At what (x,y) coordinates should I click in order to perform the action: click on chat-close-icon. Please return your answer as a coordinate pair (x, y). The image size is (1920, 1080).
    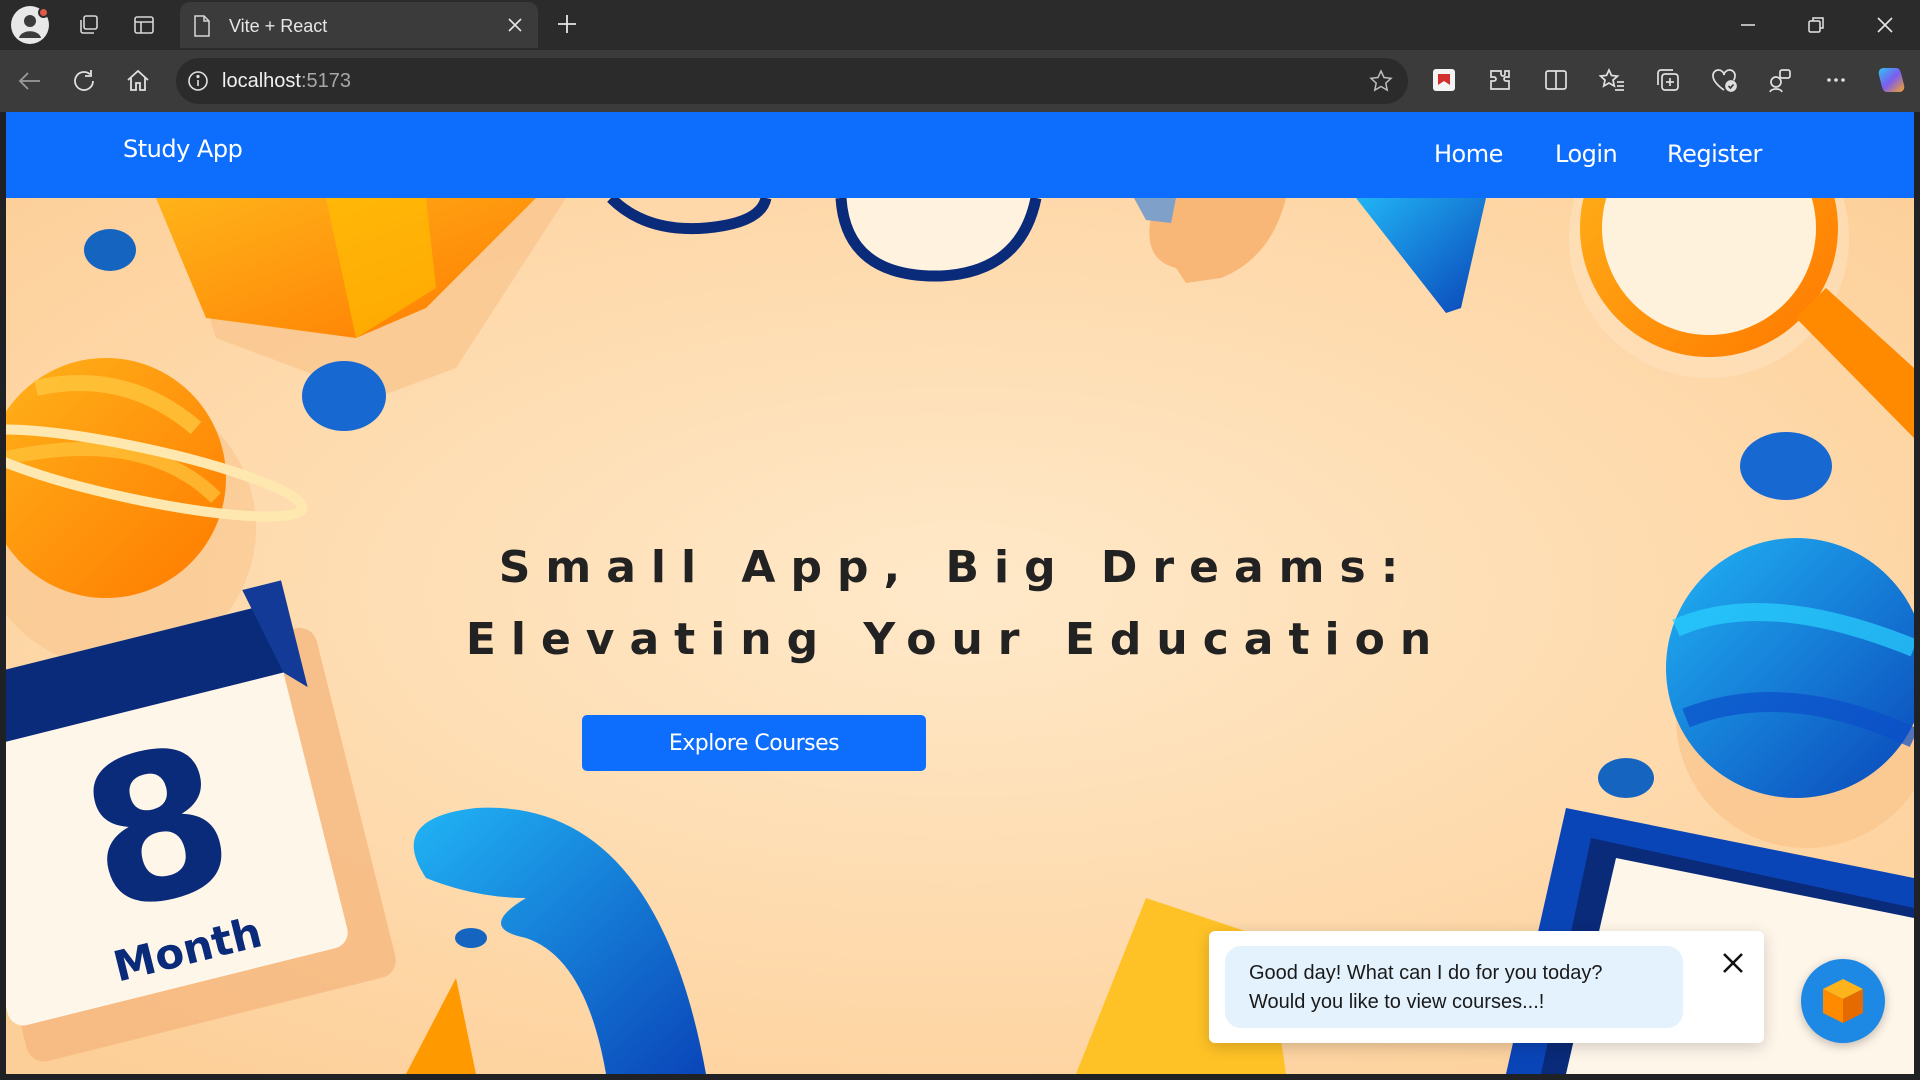
    Looking at the image, I should click on (1733, 963).